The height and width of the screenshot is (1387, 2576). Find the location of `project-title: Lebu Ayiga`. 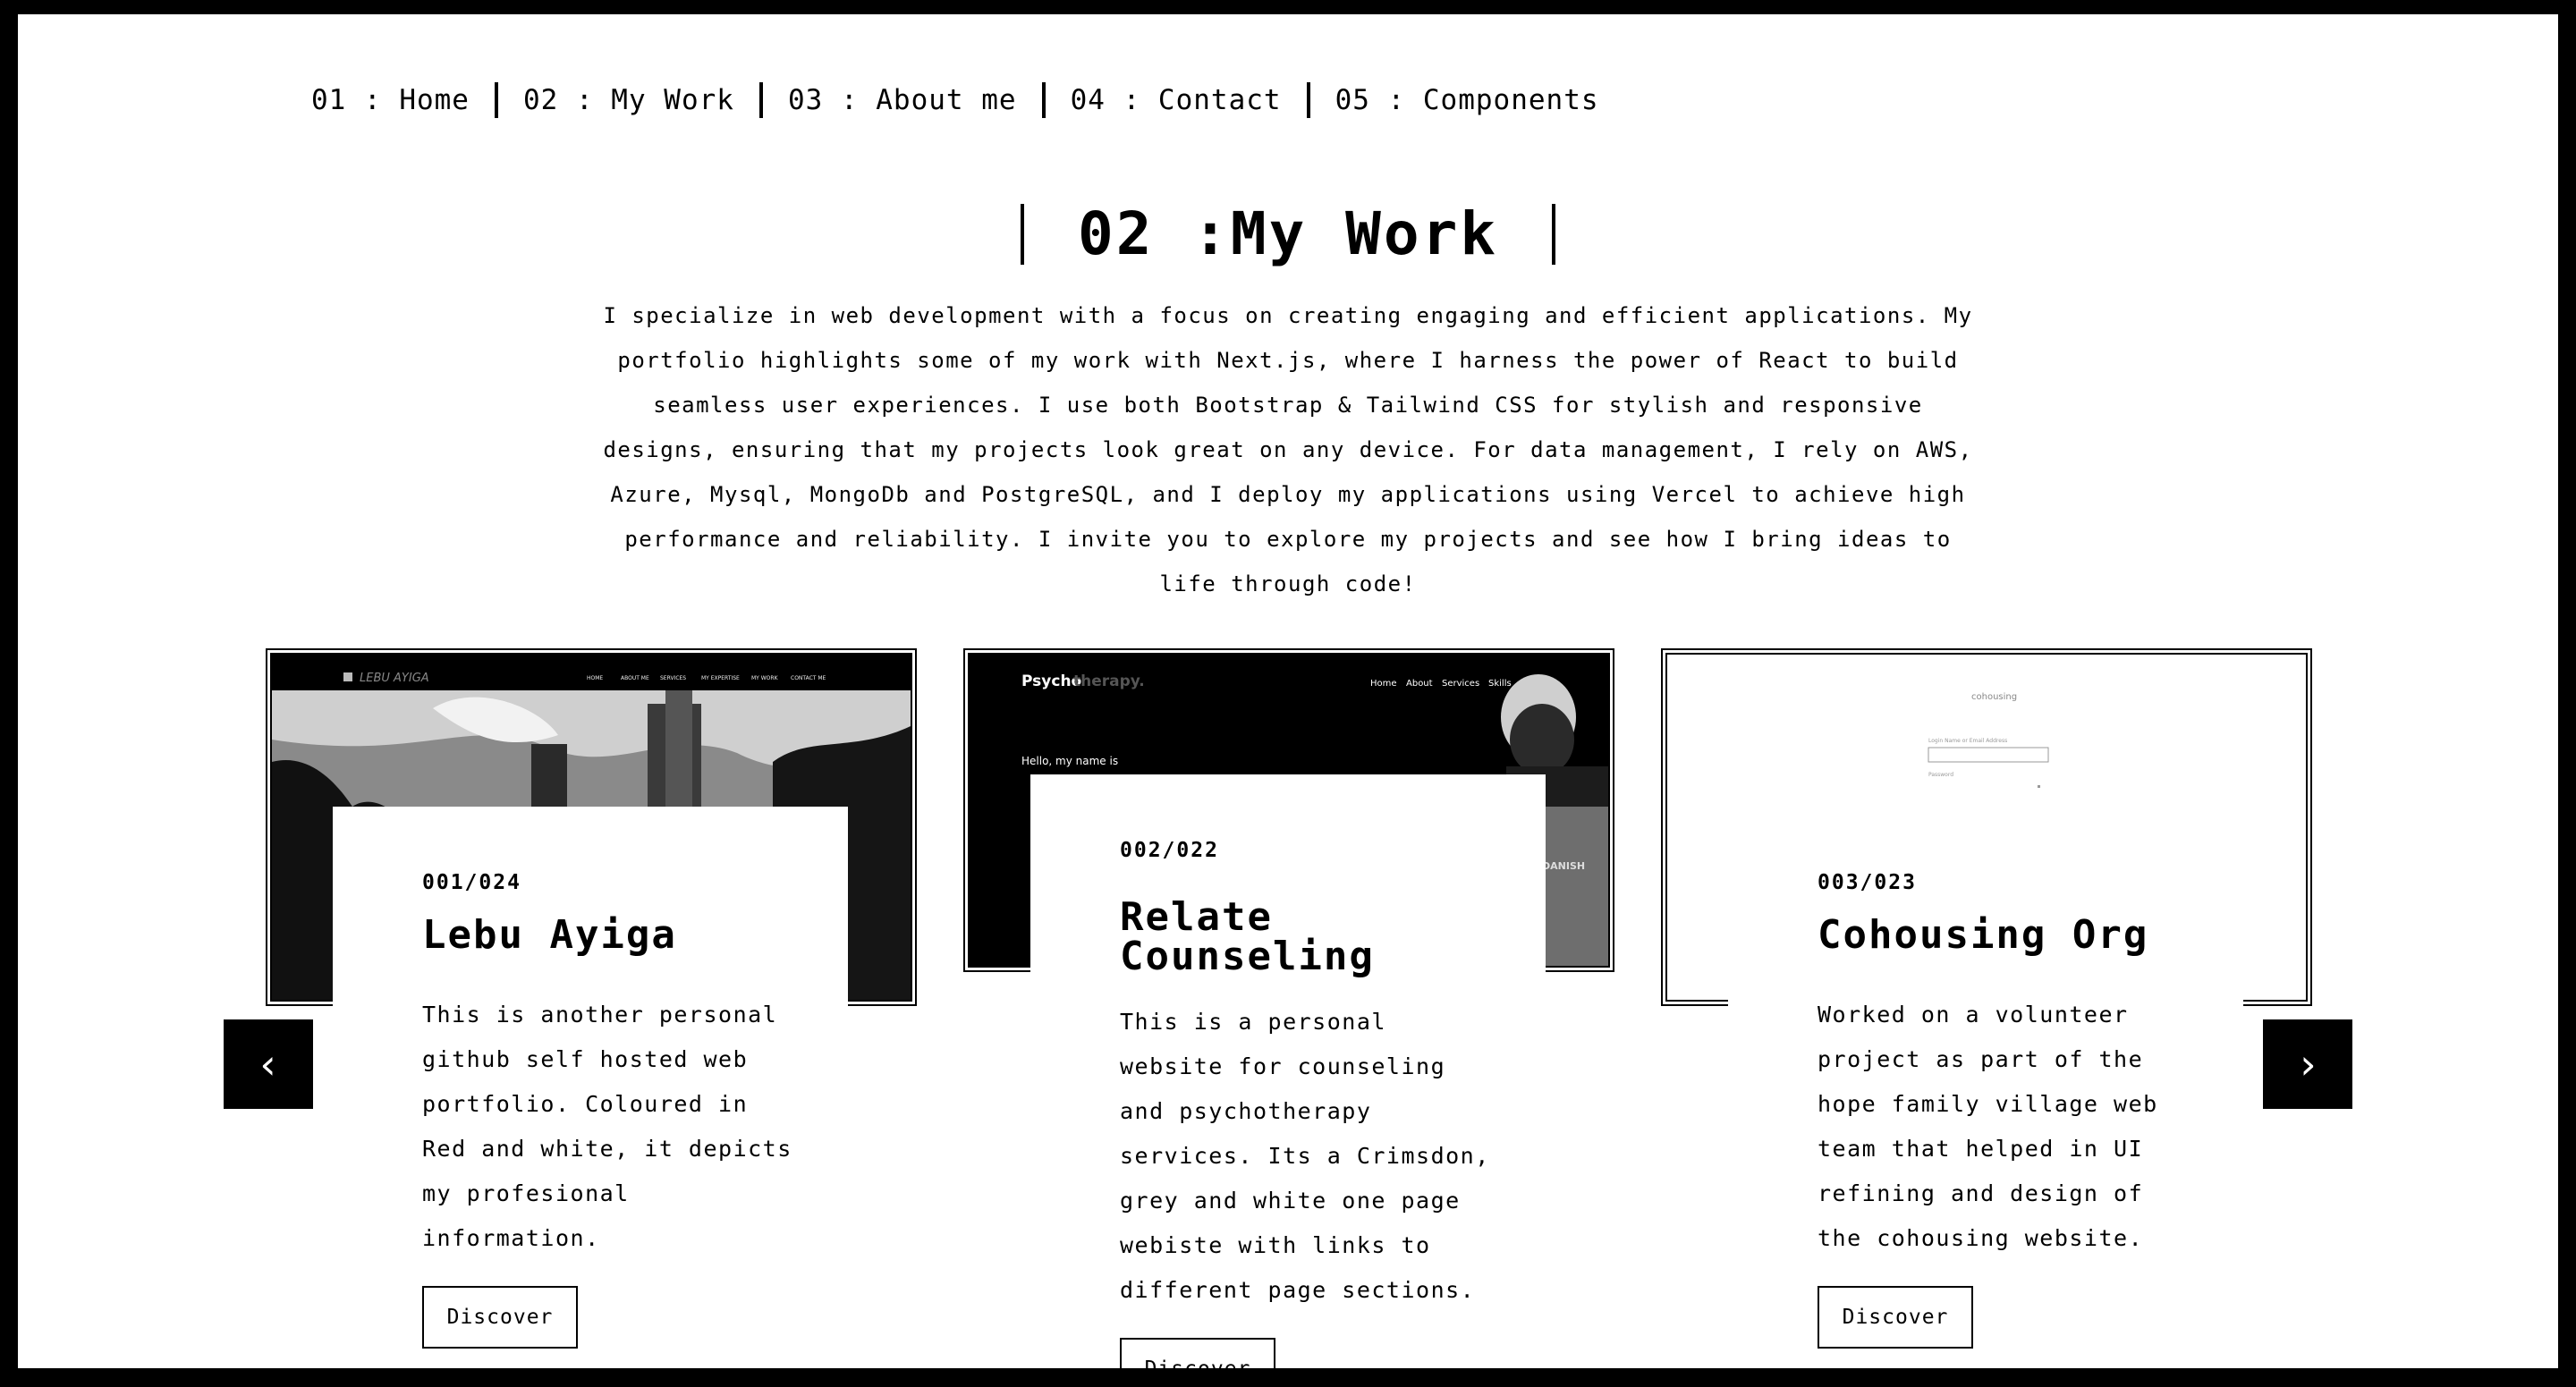

project-title: Lebu Ayiga is located at coordinates (549, 935).